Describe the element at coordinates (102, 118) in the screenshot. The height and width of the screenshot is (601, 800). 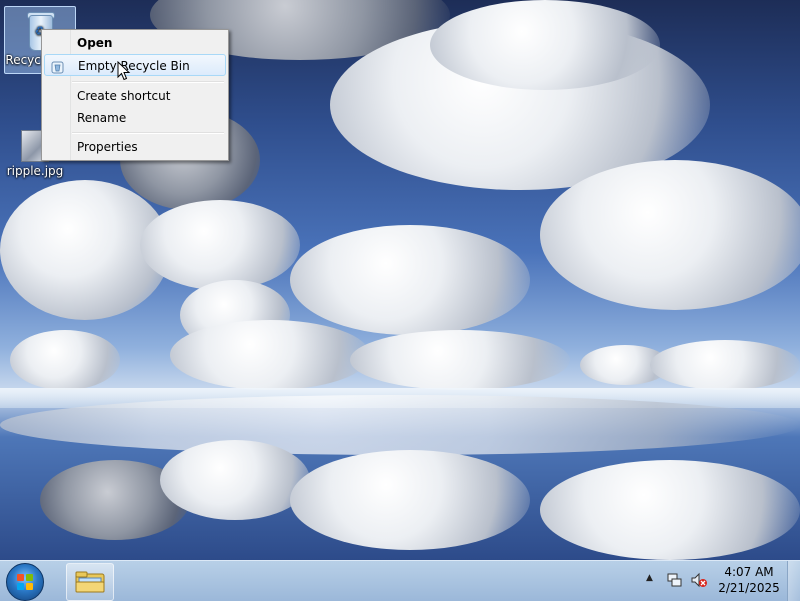
I see `menu-item-label: Rename` at that location.